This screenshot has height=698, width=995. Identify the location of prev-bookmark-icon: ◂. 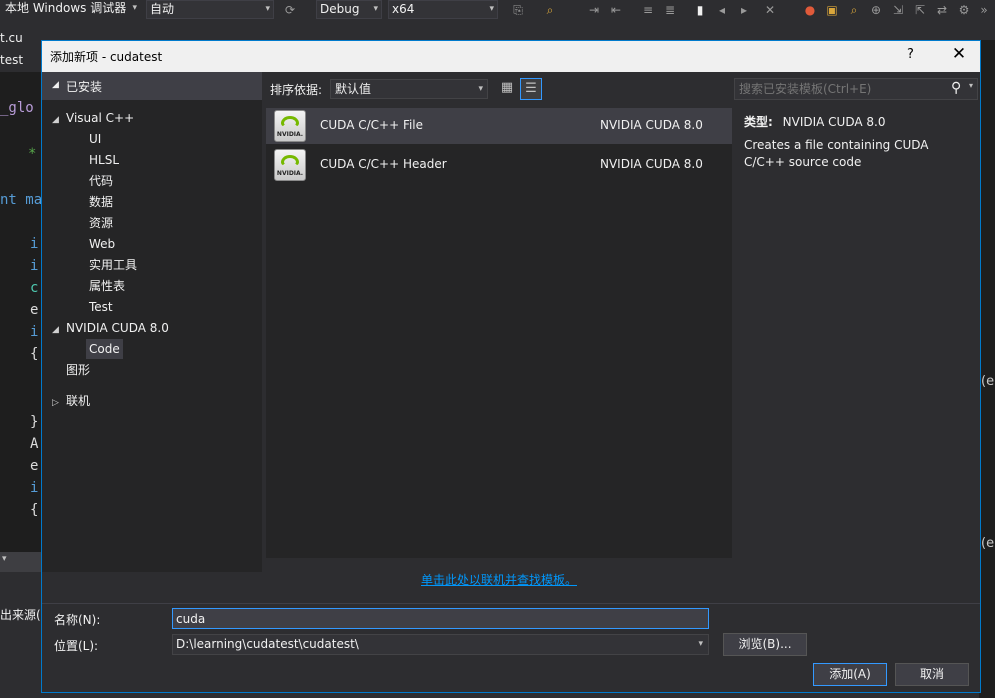
(722, 10).